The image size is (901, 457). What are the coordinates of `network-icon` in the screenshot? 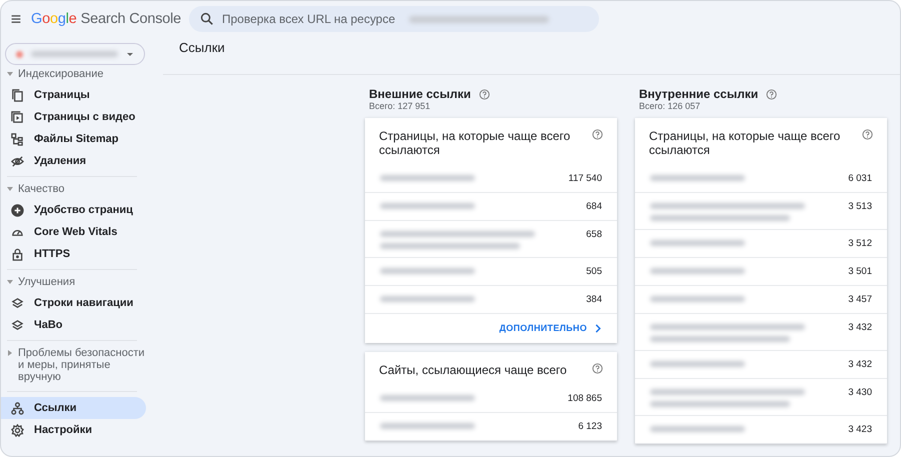 It's located at (17, 408).